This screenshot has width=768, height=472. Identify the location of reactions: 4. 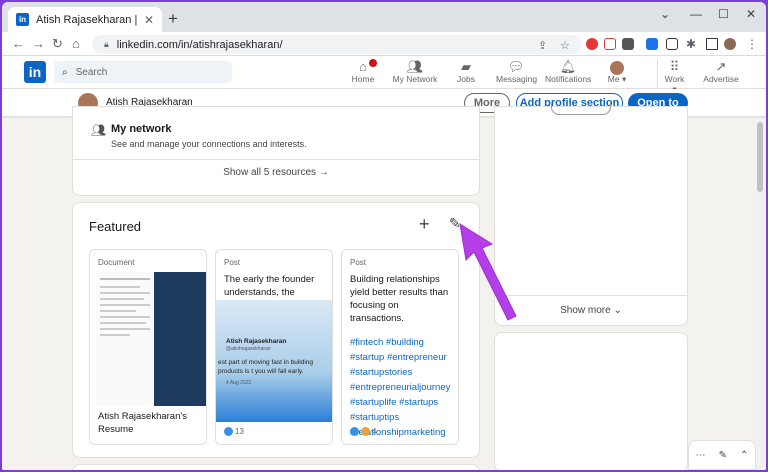
(363, 431).